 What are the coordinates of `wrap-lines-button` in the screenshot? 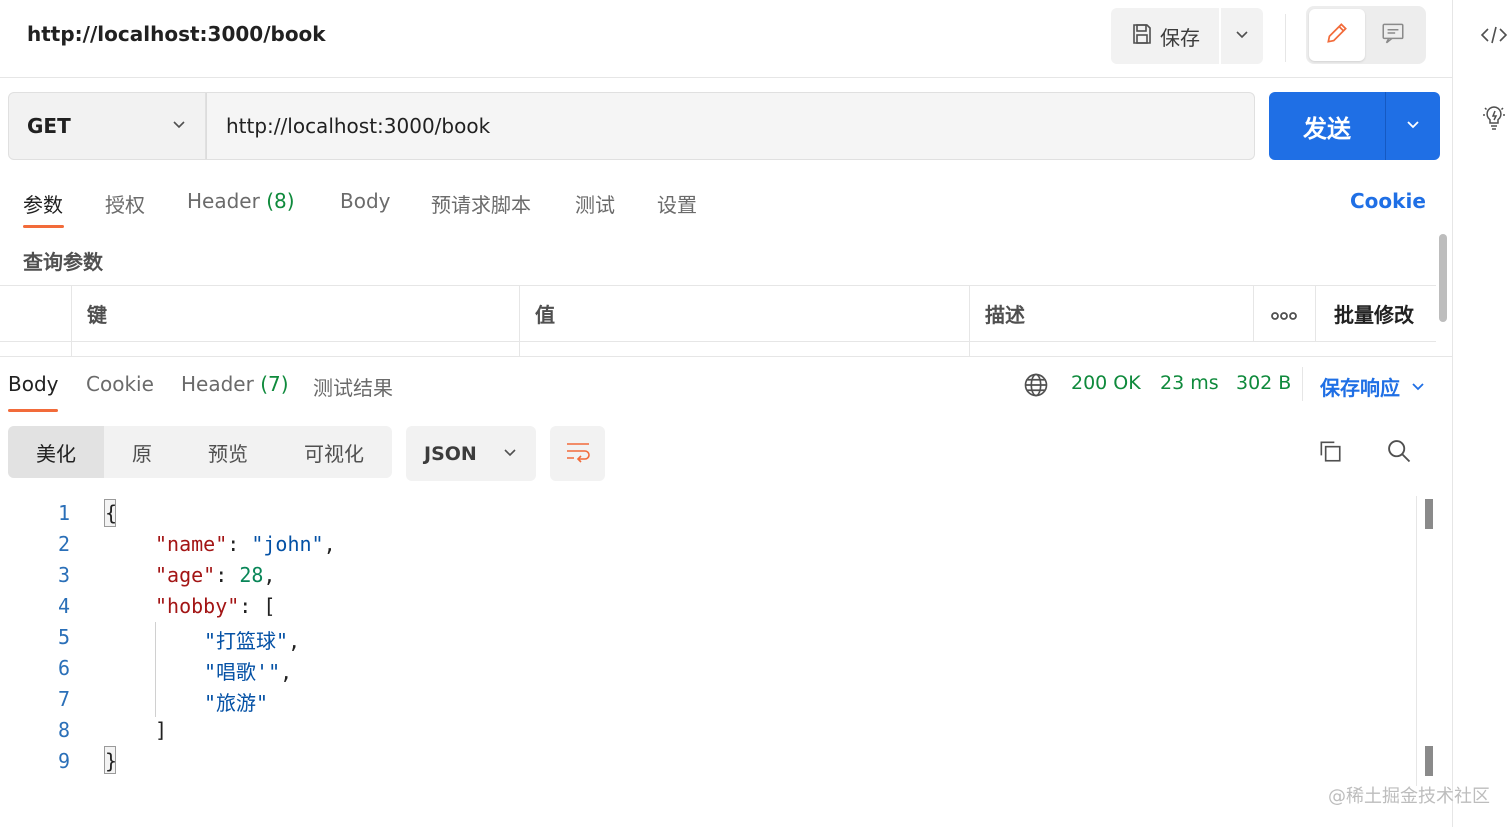 It's located at (577, 453).